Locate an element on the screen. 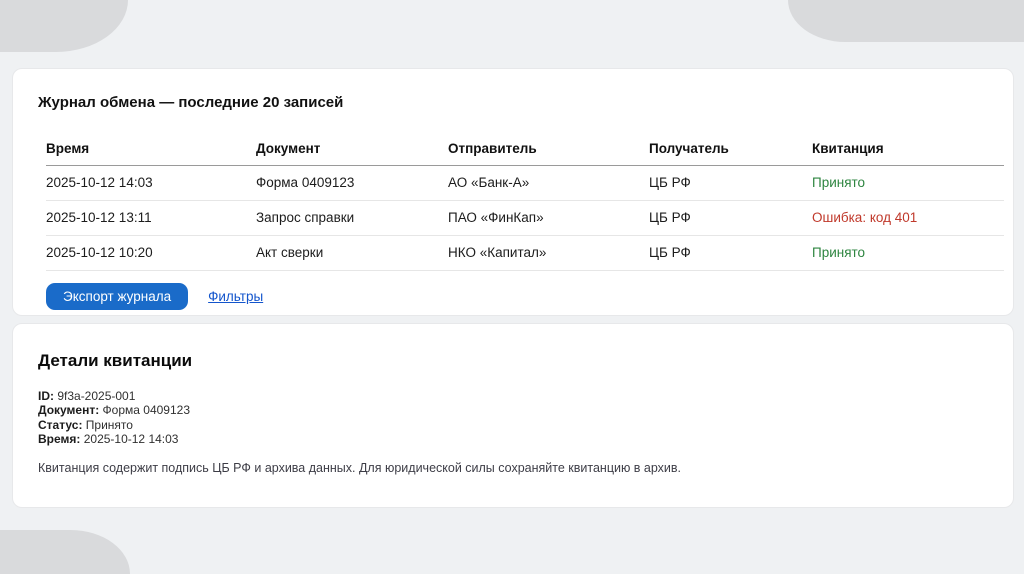 The image size is (1024, 574). receipt-status-cell: Ошибка: код 401 is located at coordinates (908, 218).